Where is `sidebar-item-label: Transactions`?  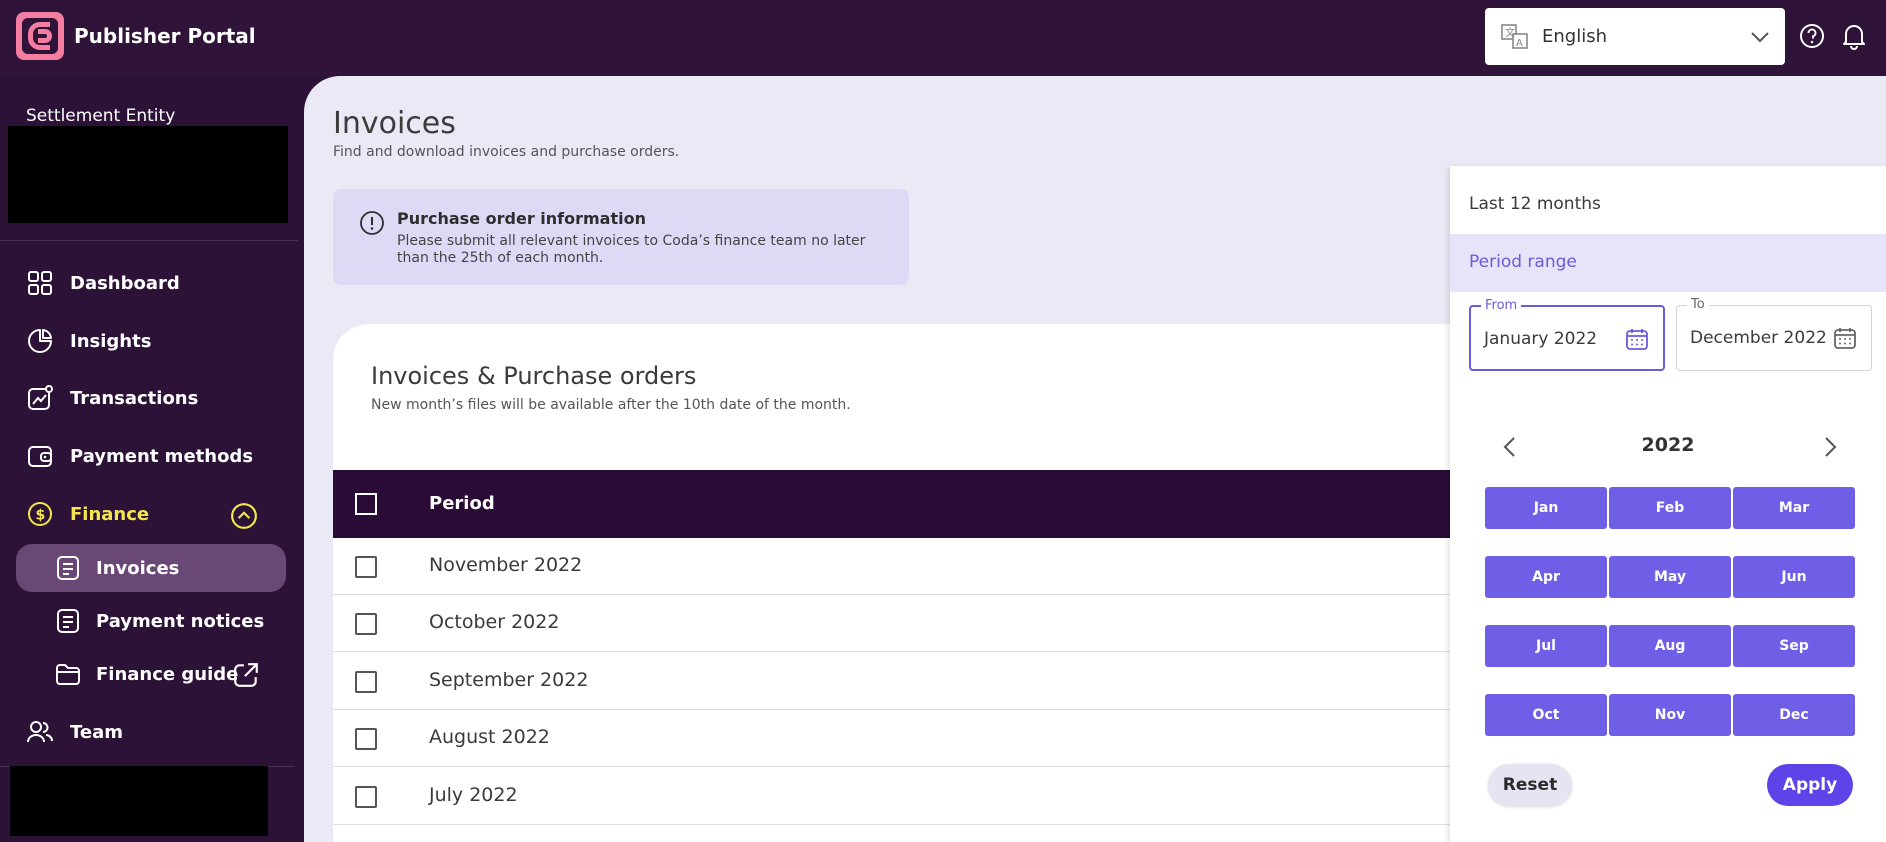 sidebar-item-label: Transactions is located at coordinates (134, 398).